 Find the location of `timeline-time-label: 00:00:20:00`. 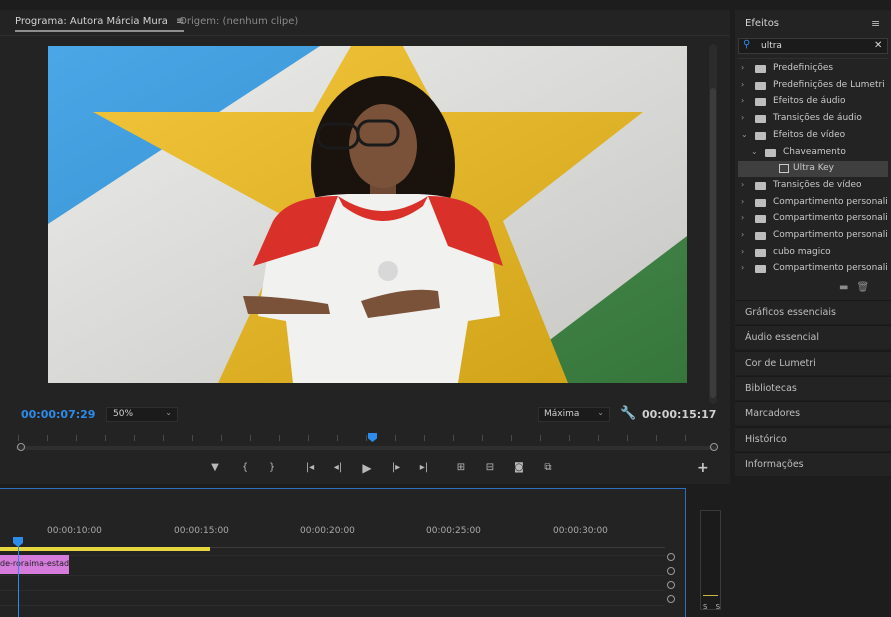

timeline-time-label: 00:00:20:00 is located at coordinates (327, 531).